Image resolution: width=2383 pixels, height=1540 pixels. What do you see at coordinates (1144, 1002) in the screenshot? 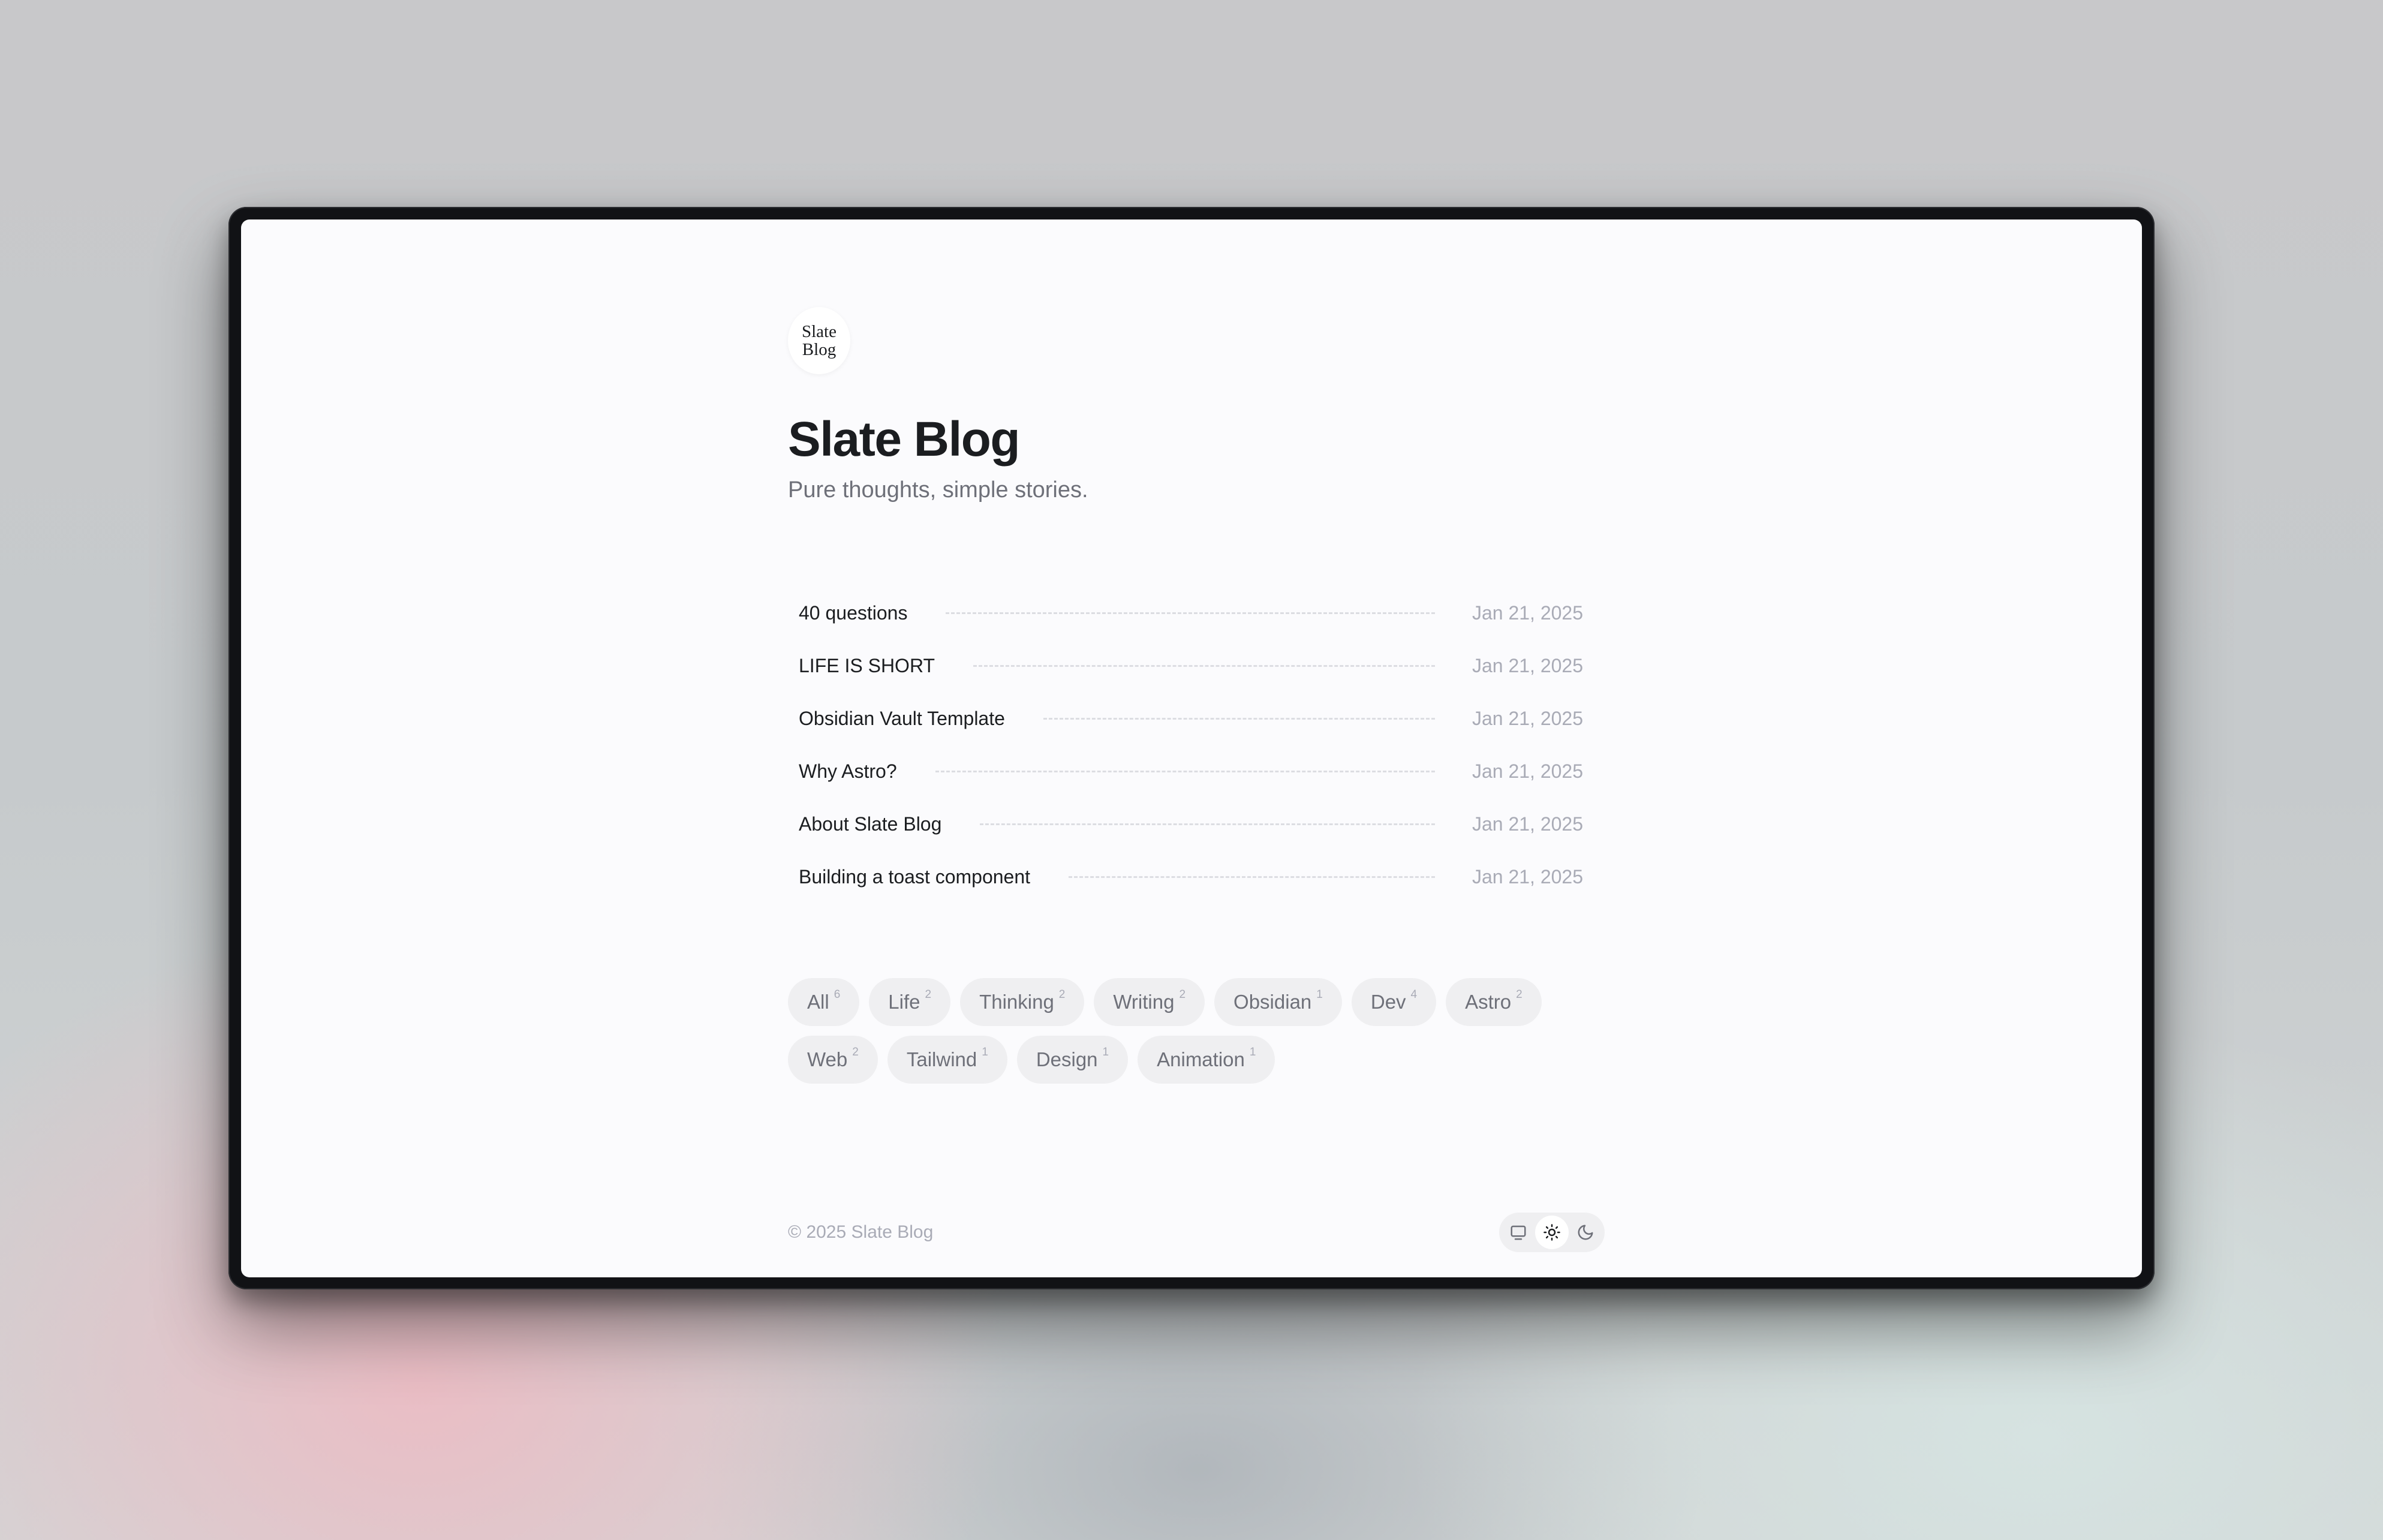
I see `tag-name: Writing` at bounding box center [1144, 1002].